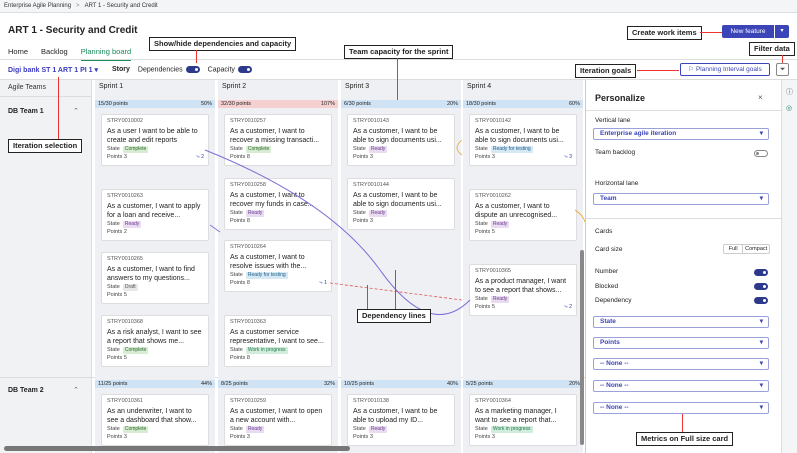 Image resolution: width=797 pixels, height=453 pixels. I want to click on number-label: Number, so click(607, 271).